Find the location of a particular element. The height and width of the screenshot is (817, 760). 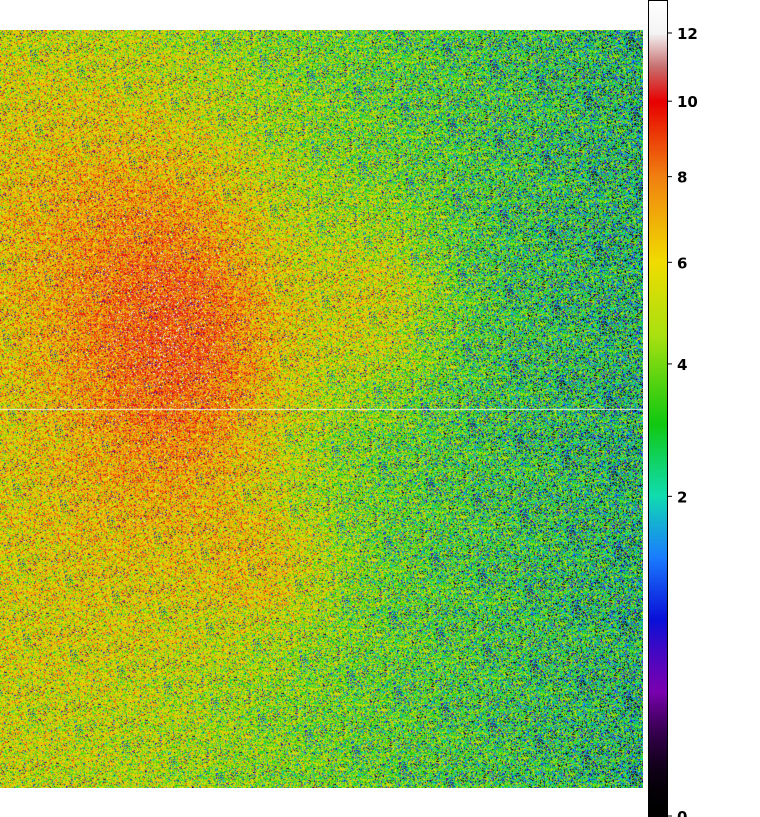

colorbar-gradient is located at coordinates (658, 408).